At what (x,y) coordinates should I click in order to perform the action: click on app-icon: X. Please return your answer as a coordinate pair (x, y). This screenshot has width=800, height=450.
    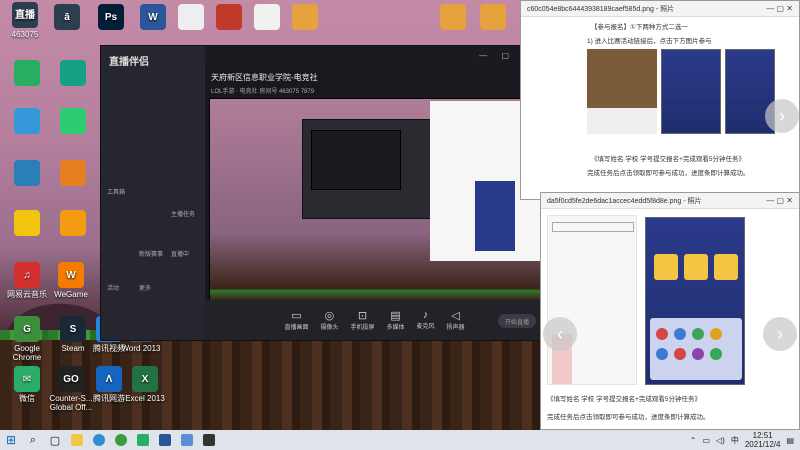
    Looking at the image, I should click on (145, 379).